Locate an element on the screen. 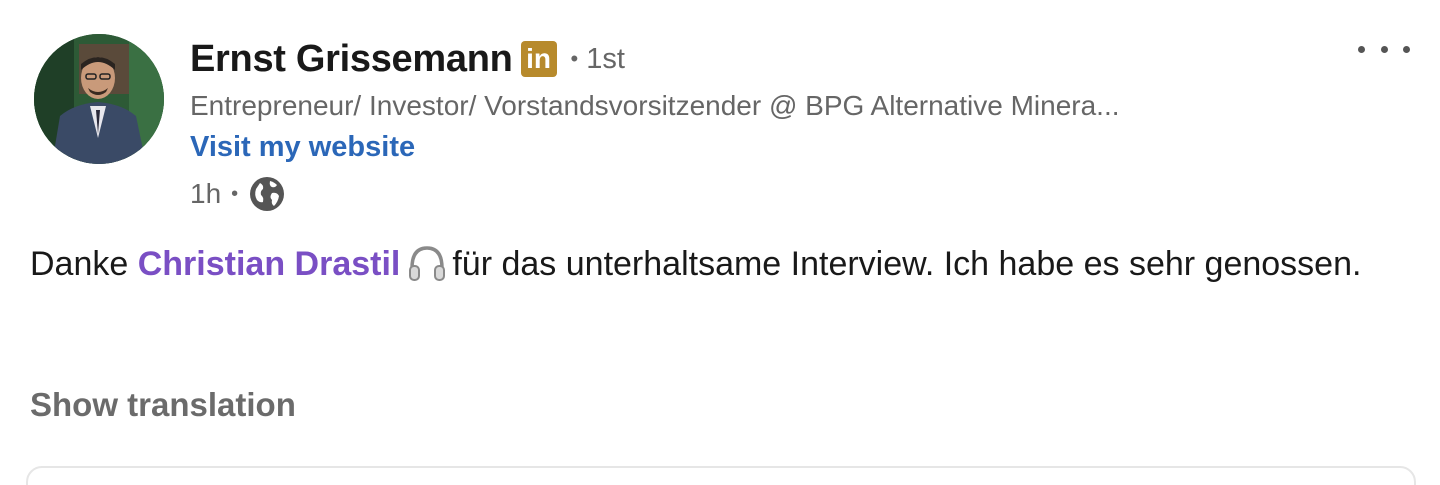 This screenshot has width=1440, height=485. author-name: Ernst Grissemann is located at coordinates (351, 59).